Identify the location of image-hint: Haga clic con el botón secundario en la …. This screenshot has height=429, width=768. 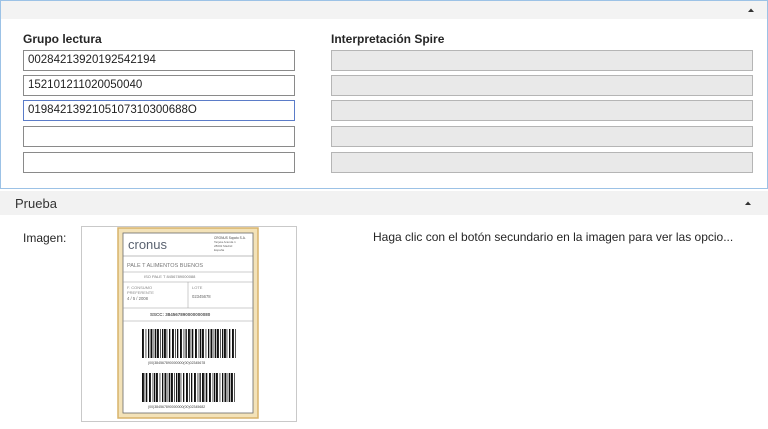
(553, 237).